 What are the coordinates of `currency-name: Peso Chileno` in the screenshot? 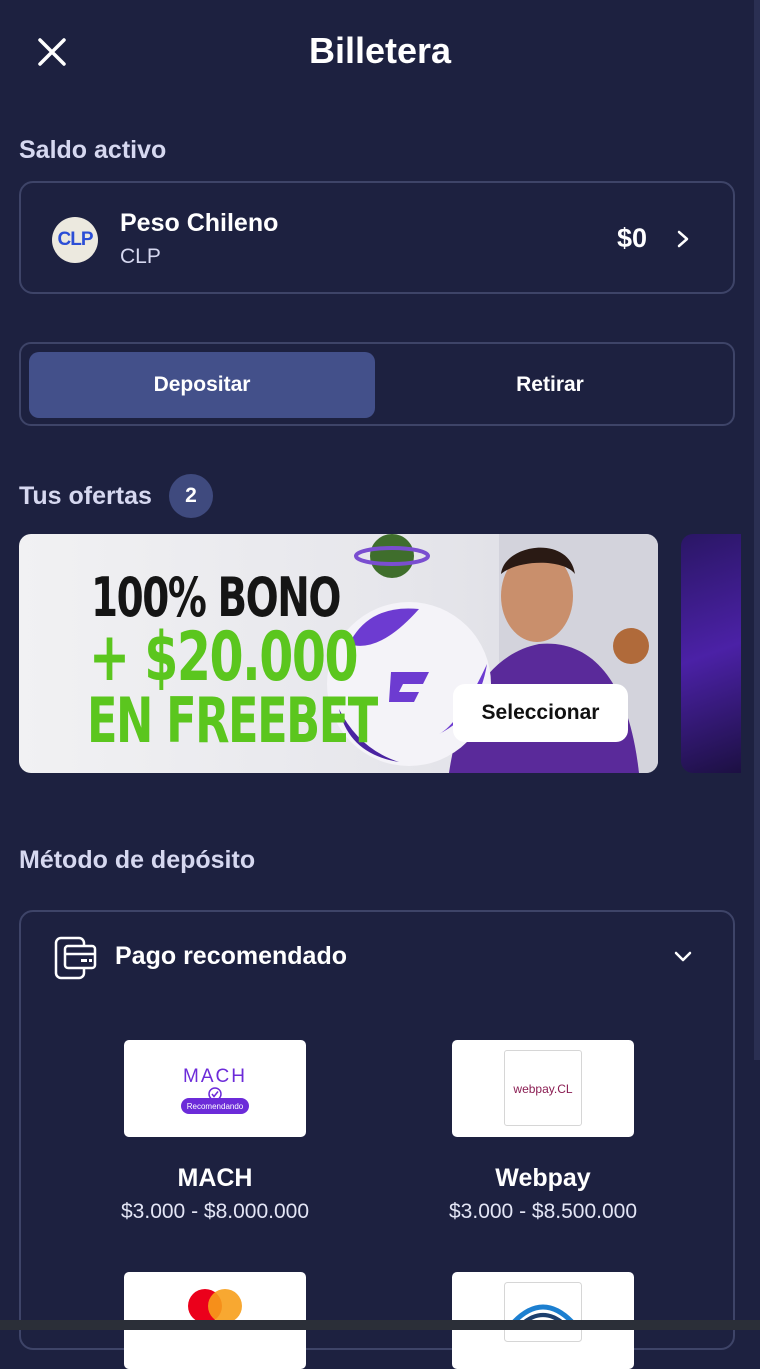 It's located at (199, 223).